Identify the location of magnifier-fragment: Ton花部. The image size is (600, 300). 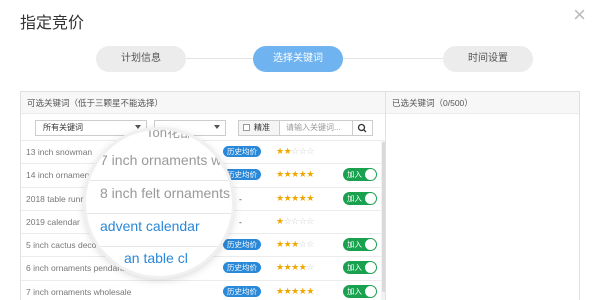
(169, 135).